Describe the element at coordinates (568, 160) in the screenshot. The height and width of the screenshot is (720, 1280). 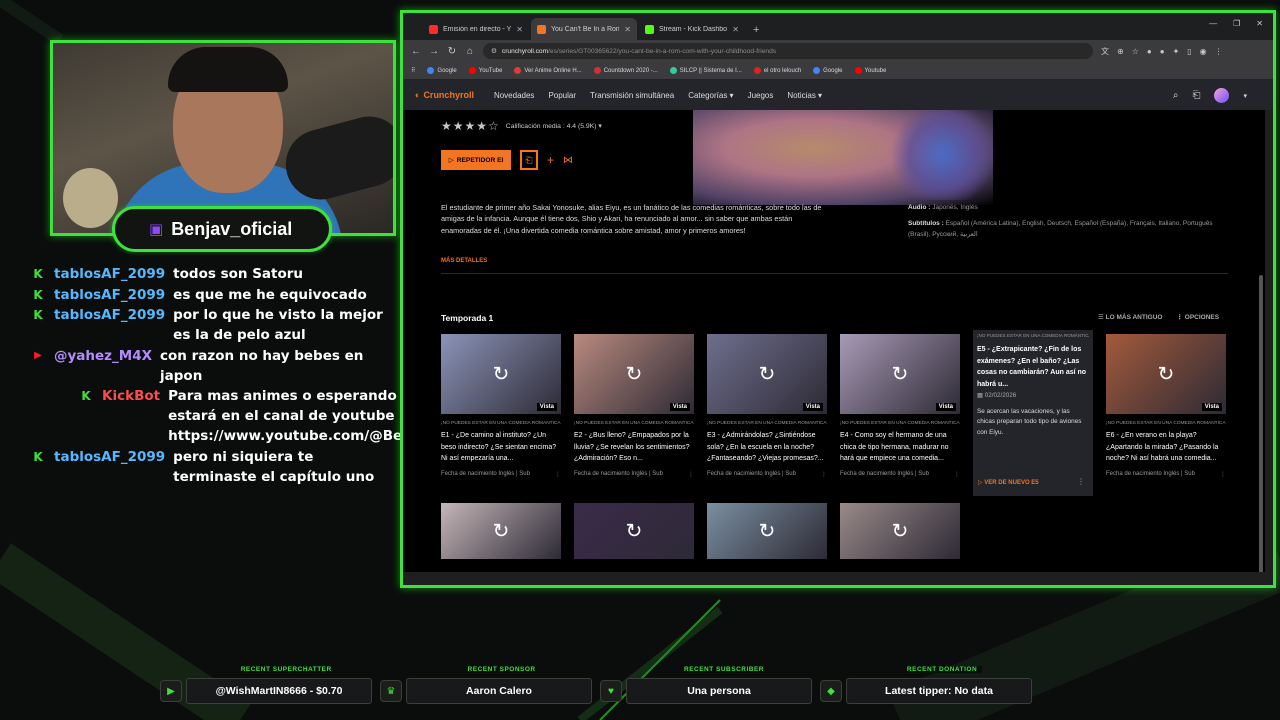
I see `share-icon: ⋈` at that location.